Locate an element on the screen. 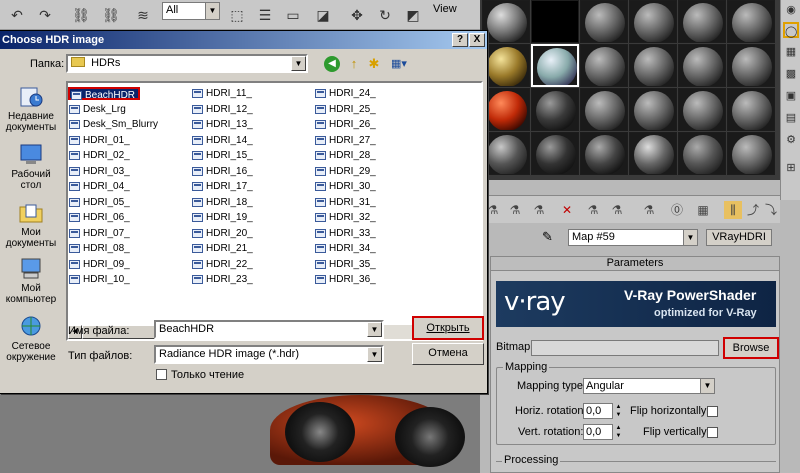 The image size is (800, 473). filetype-select: Radiance HDR image (*.hdr) ▼ is located at coordinates (269, 354).